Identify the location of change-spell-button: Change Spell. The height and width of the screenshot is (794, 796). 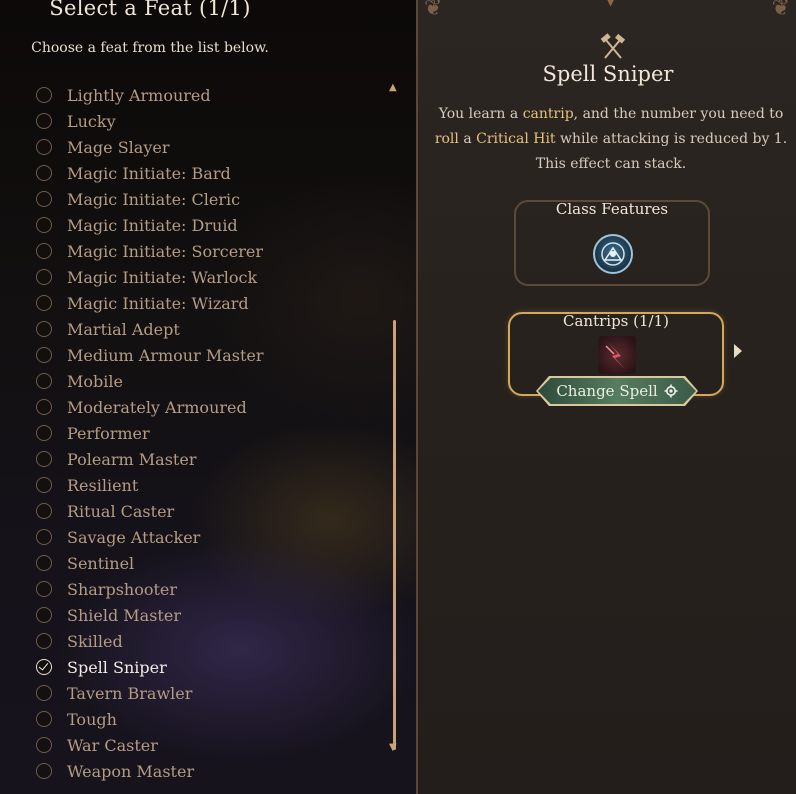
(617, 391).